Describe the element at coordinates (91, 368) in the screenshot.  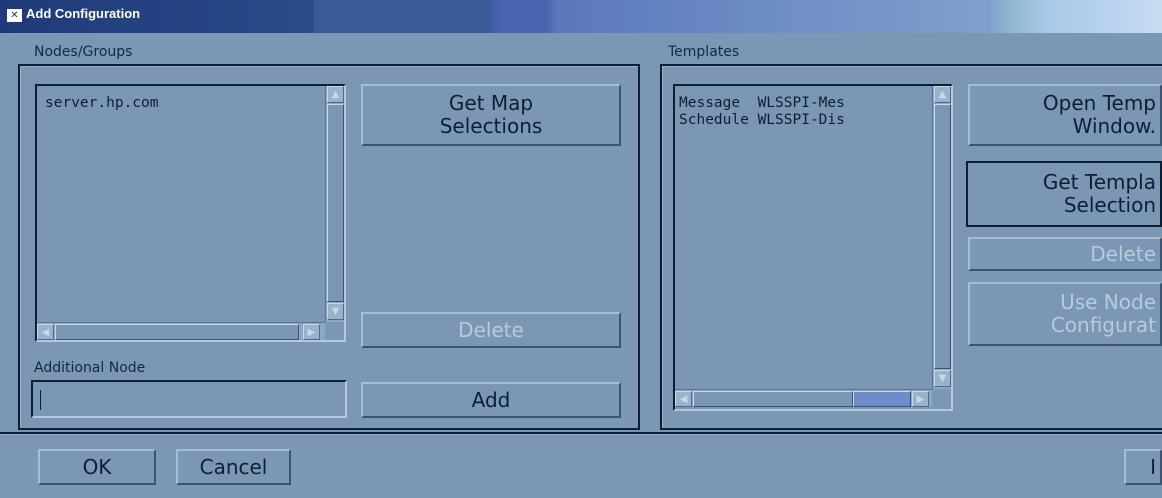
I see `additional-node-label: Additional Node` at that location.